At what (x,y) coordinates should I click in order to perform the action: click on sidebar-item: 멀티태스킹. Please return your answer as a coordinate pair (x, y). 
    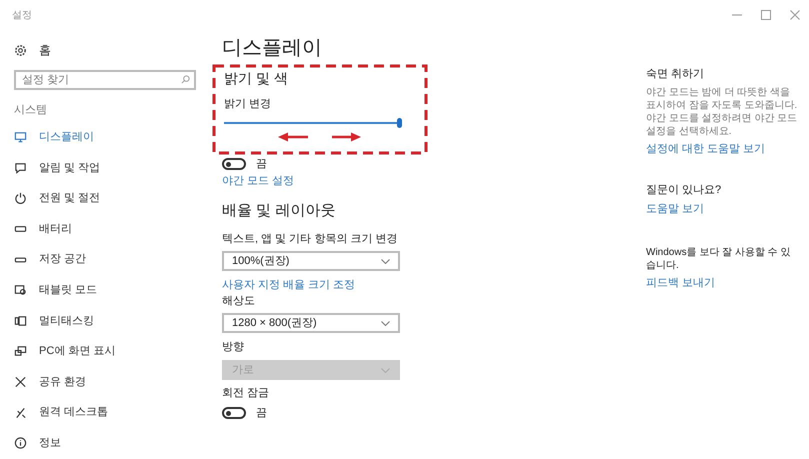
    Looking at the image, I should click on (66, 321).